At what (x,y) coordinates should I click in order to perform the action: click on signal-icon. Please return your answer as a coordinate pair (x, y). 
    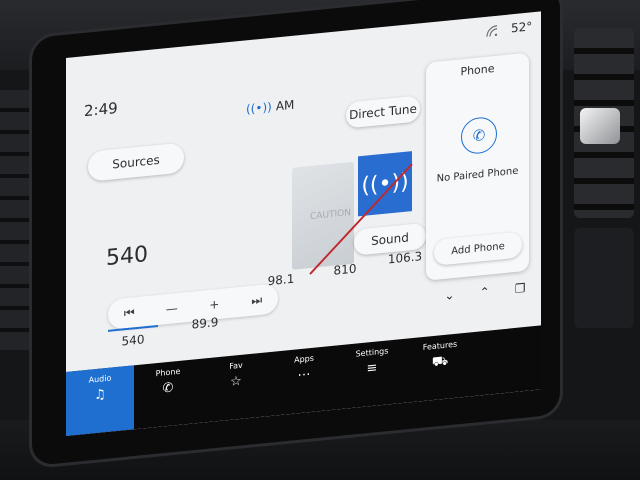
    Looking at the image, I should click on (492, 31).